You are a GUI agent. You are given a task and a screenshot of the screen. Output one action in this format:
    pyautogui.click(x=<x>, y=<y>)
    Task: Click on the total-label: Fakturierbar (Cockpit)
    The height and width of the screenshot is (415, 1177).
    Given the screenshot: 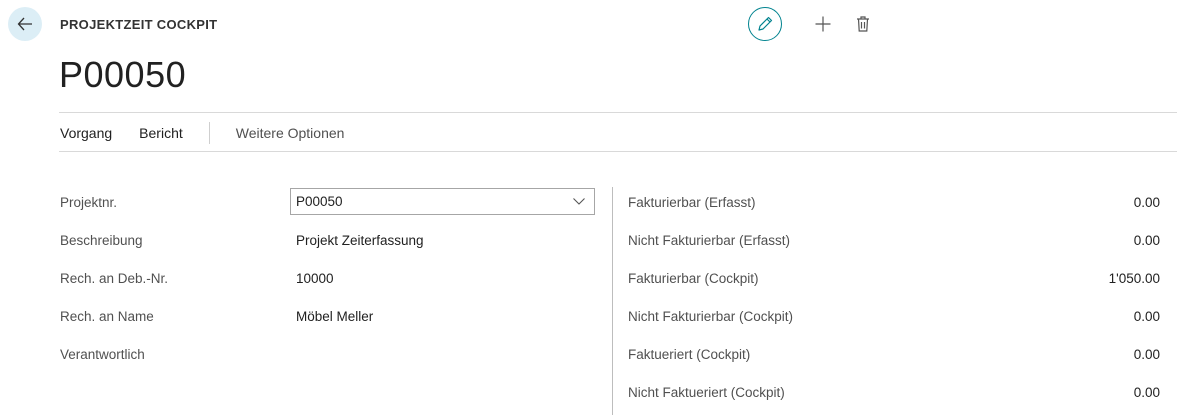 What is the action you would take?
    pyautogui.click(x=693, y=278)
    